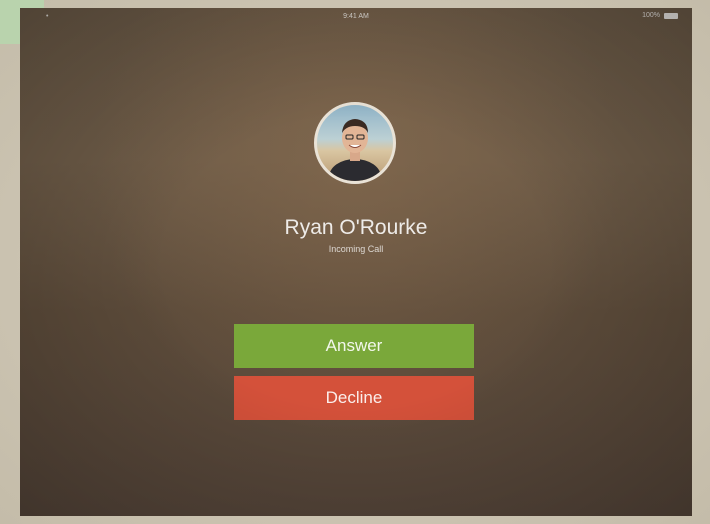  What do you see at coordinates (671, 15) in the screenshot?
I see `battery-icon` at bounding box center [671, 15].